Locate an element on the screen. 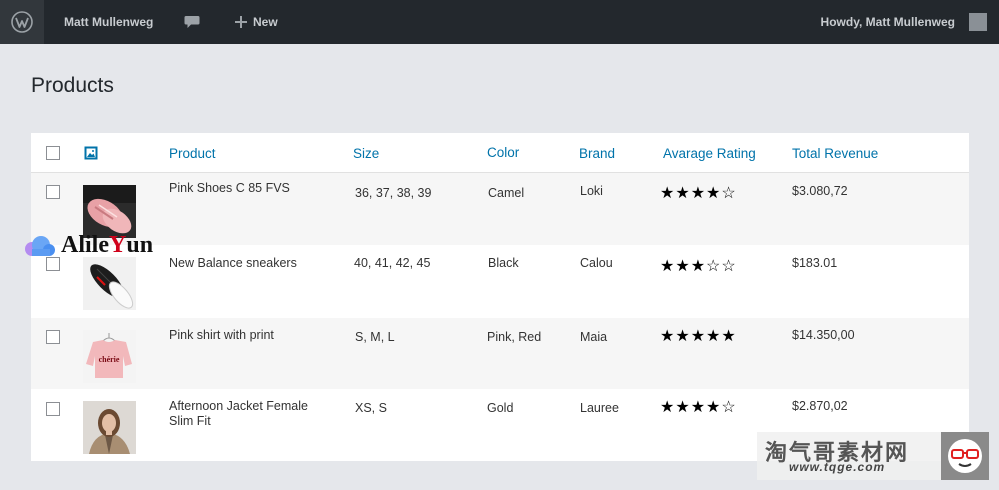  product-size: XS, S is located at coordinates (371, 408).